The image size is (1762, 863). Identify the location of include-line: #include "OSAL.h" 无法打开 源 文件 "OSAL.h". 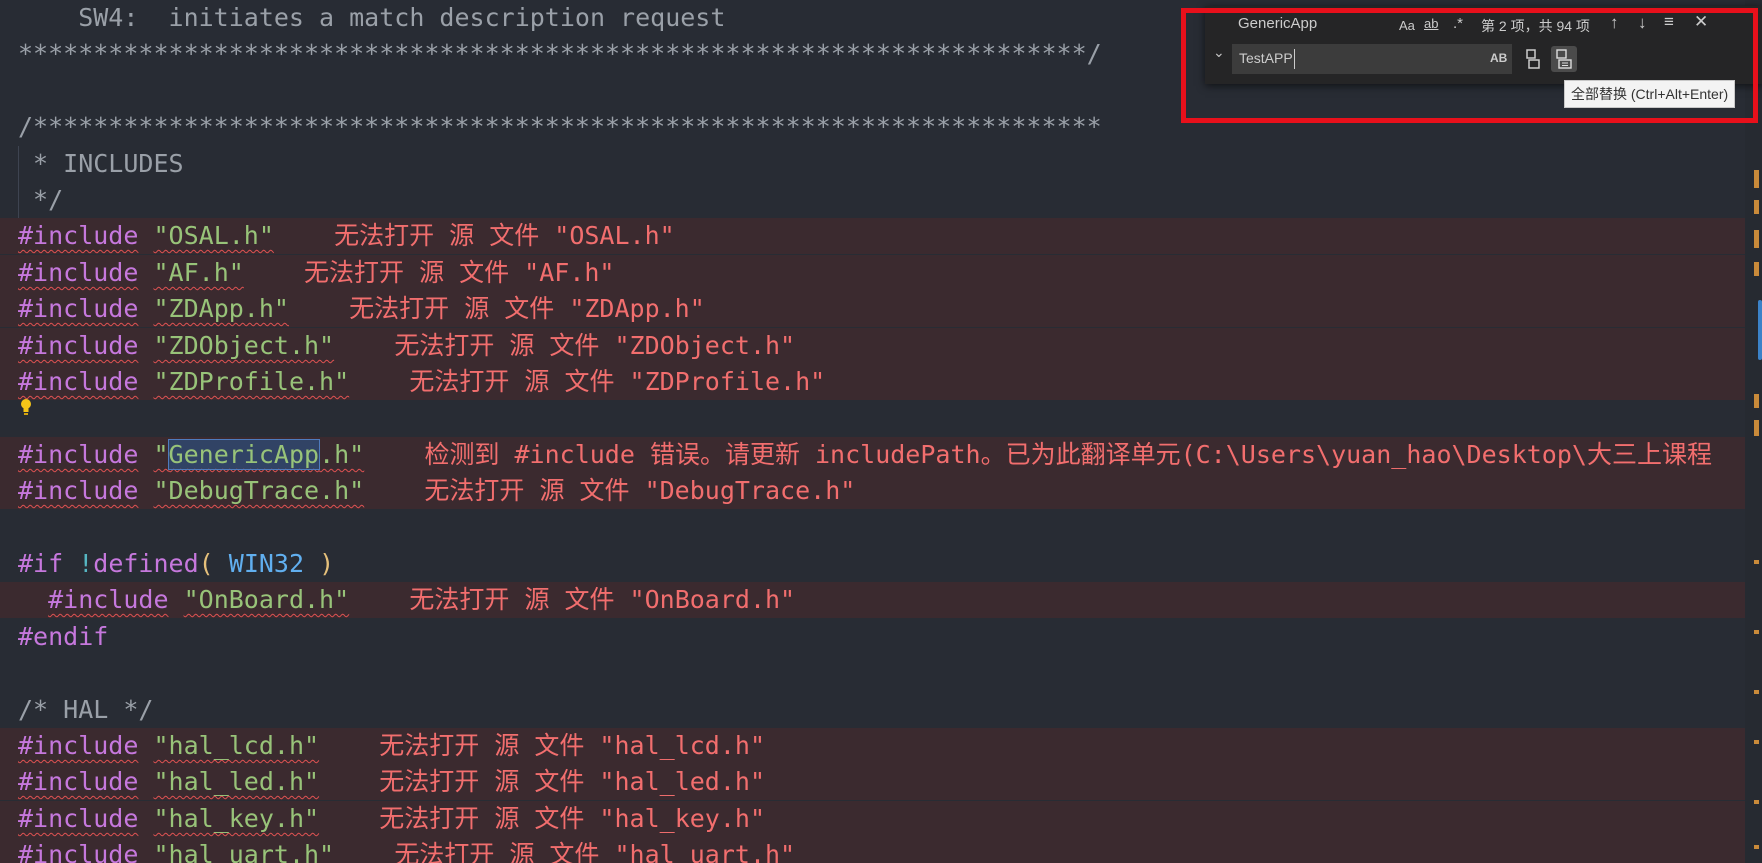
(872, 236).